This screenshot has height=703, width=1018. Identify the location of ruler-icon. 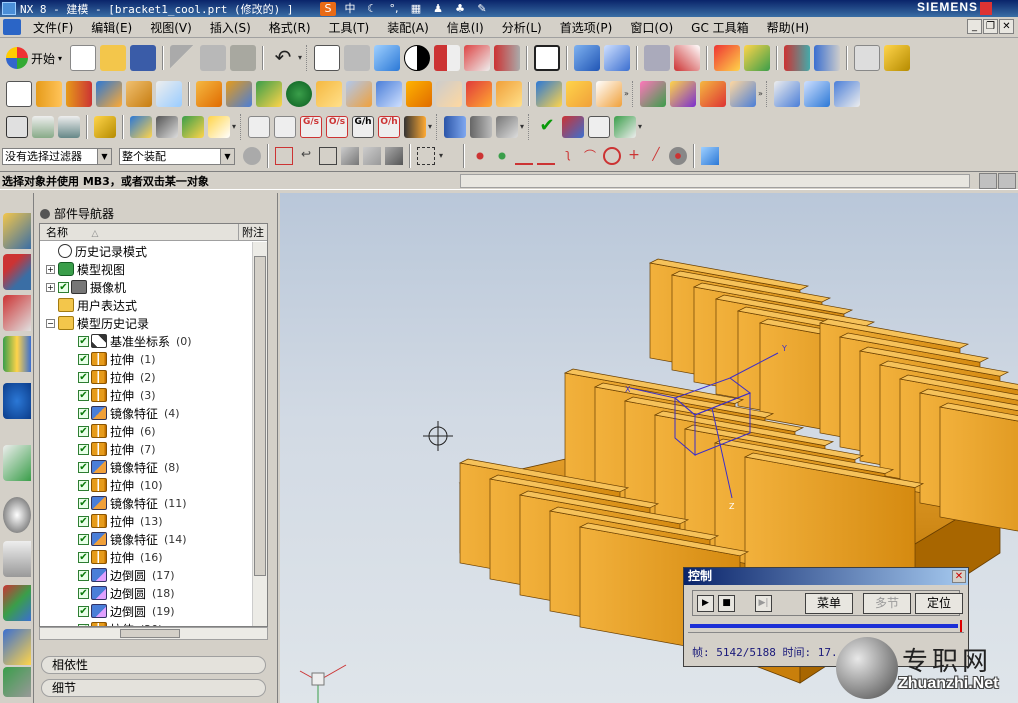
(867, 58).